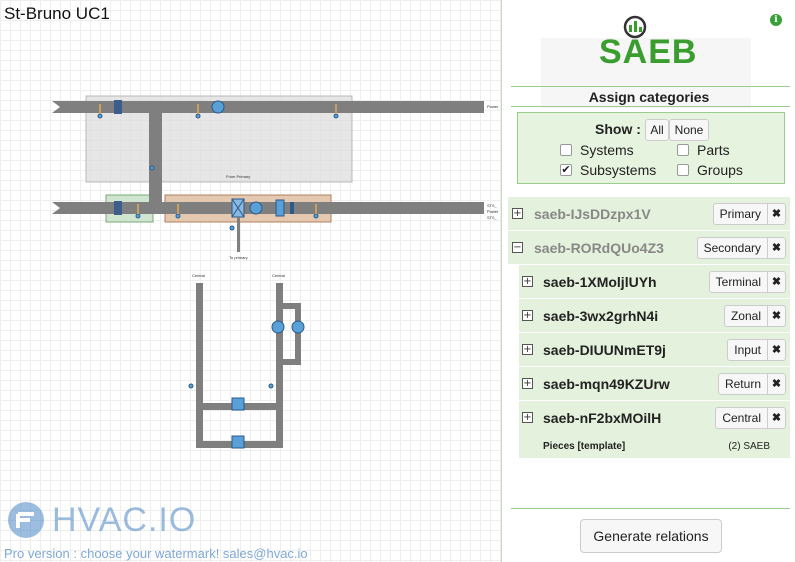 Image resolution: width=795 pixels, height=562 pixels. What do you see at coordinates (238, 176) in the screenshot?
I see `label-from-primary: From Primary` at bounding box center [238, 176].